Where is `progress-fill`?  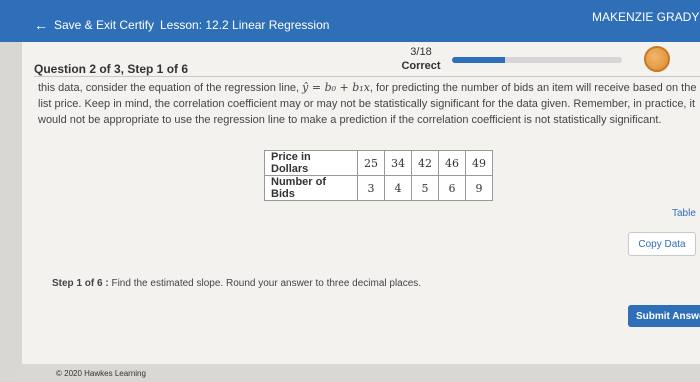
progress-fill is located at coordinates (478, 60).